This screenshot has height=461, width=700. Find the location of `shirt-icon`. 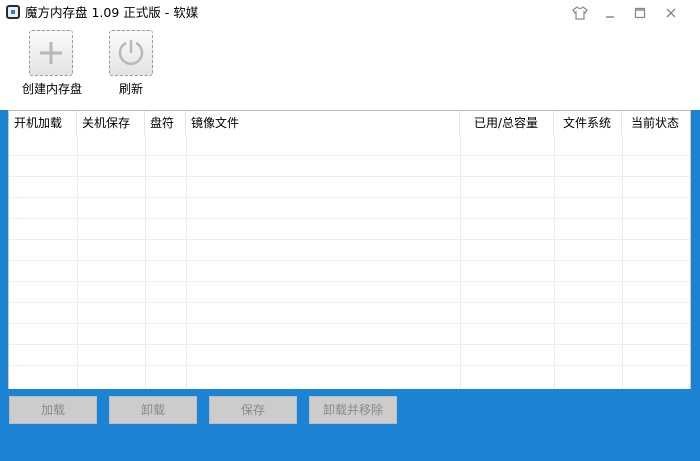

shirt-icon is located at coordinates (580, 13).